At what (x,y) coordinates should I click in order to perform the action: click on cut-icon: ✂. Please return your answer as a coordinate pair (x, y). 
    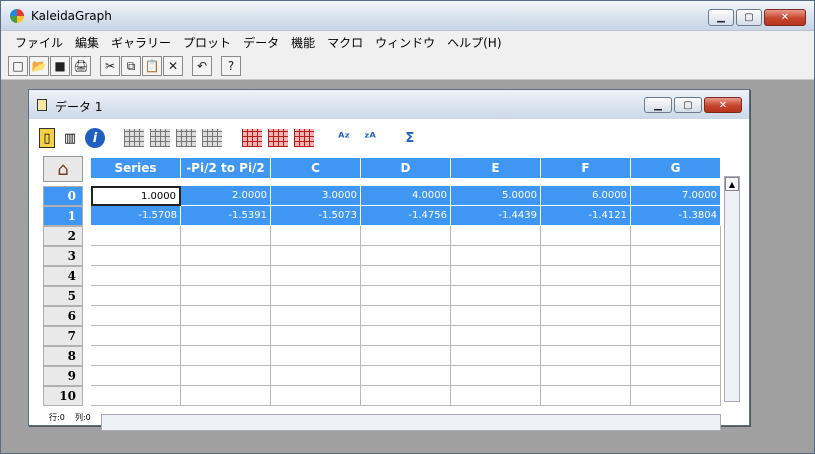
    Looking at the image, I should click on (110, 66).